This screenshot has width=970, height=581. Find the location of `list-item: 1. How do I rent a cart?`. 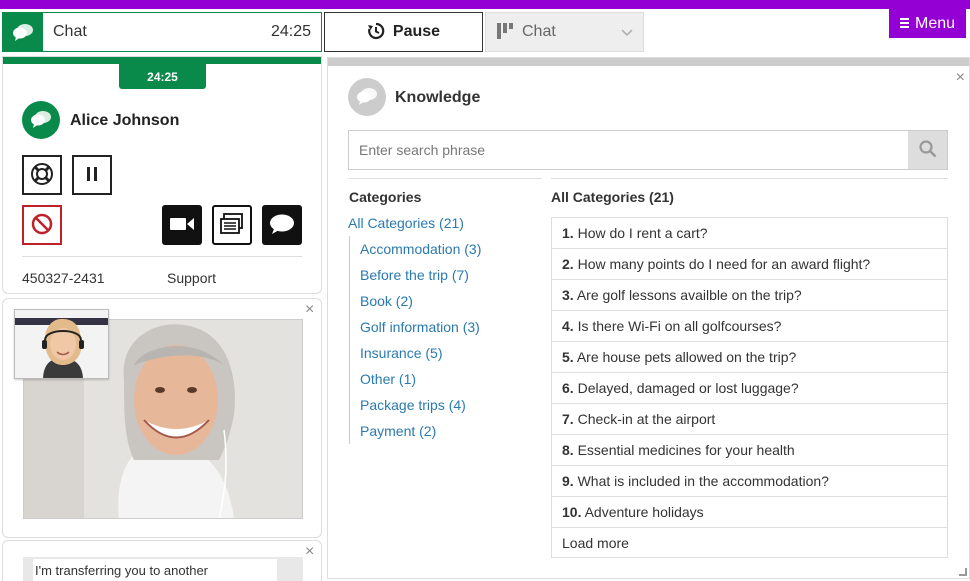

list-item: 1. How do I rent a cart? is located at coordinates (749, 233).